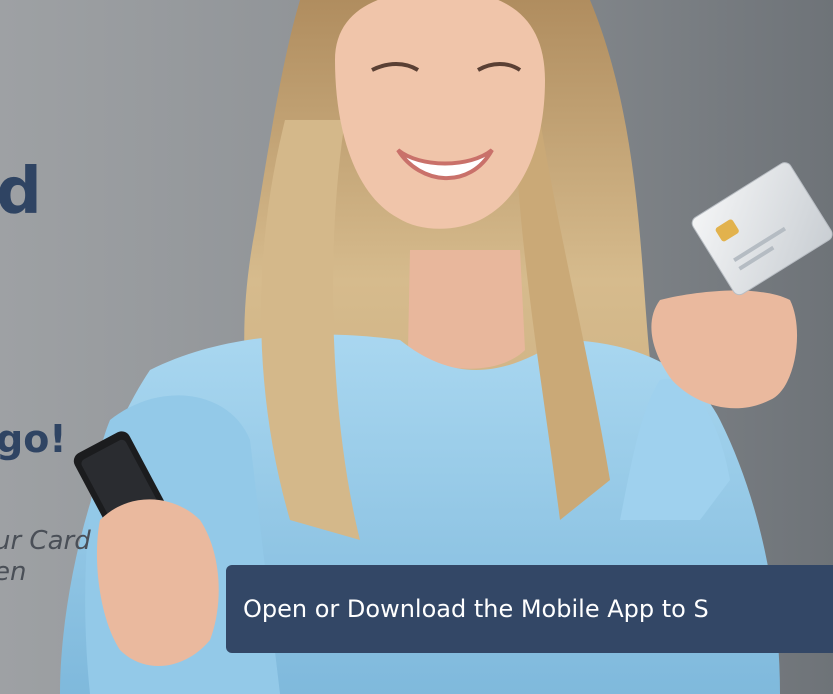 Image resolution: width=833 pixels, height=694 pixels. I want to click on tagline-text: ur Card en, so click(45, 557).